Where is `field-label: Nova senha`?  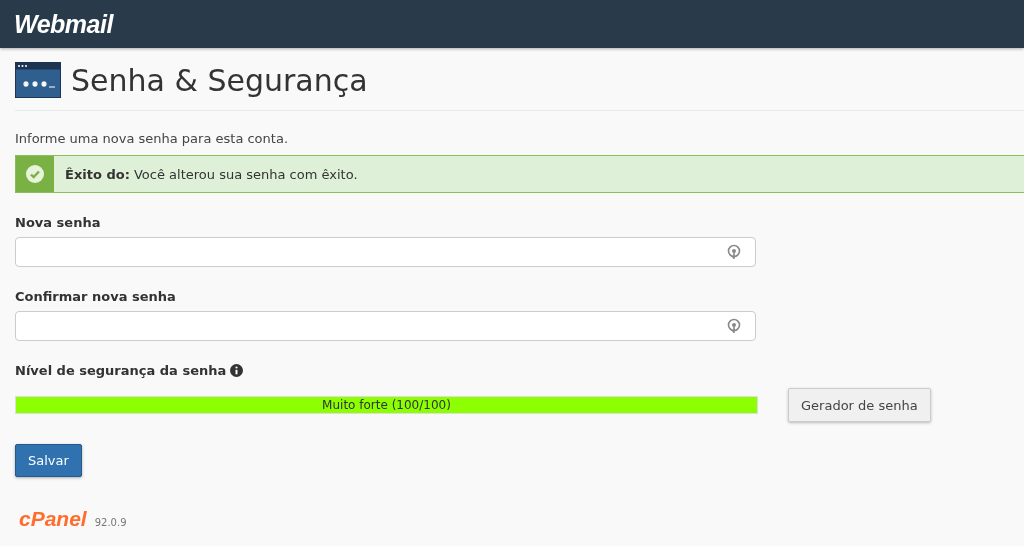 field-label: Nova senha is located at coordinates (58, 222).